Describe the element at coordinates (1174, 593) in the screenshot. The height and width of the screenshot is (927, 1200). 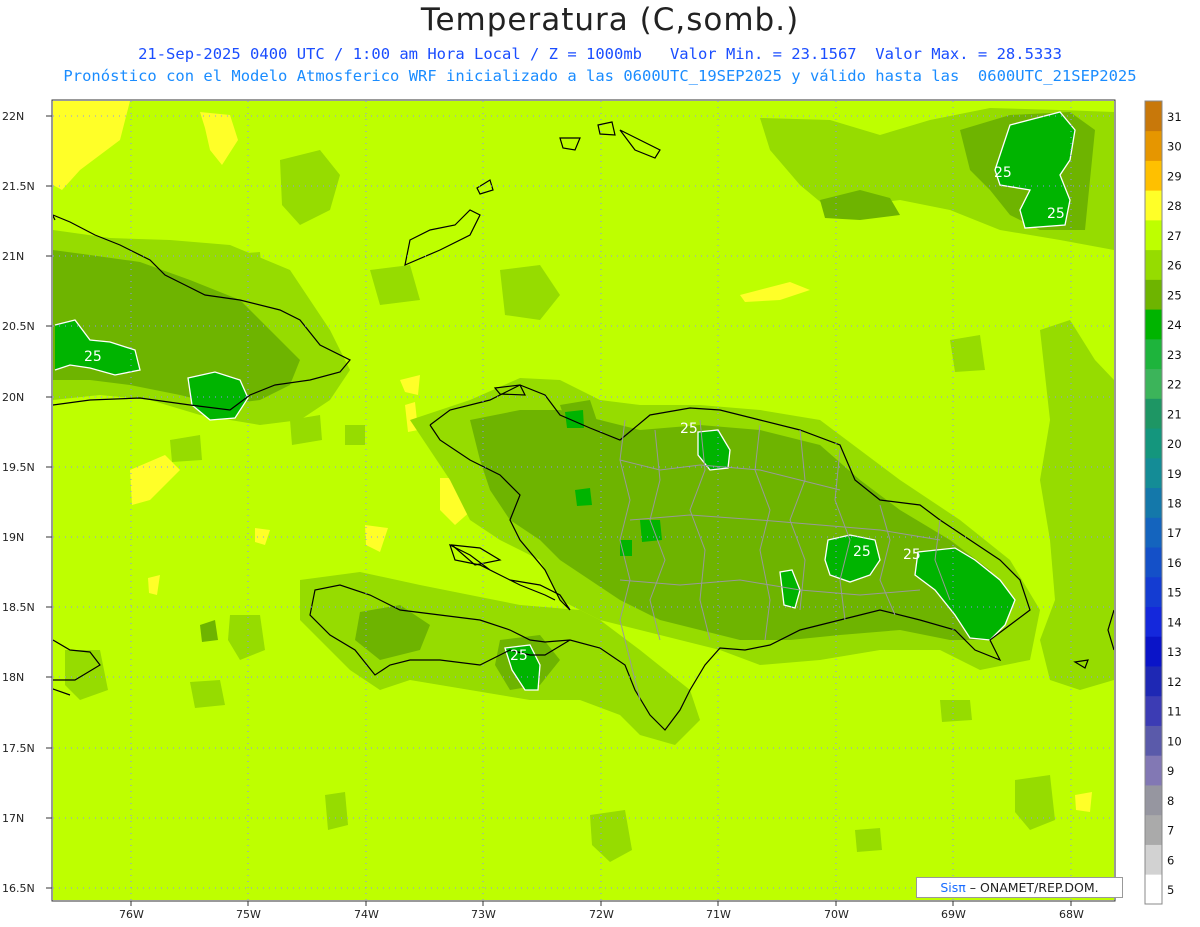
I see `colorbar-label: 15` at that location.